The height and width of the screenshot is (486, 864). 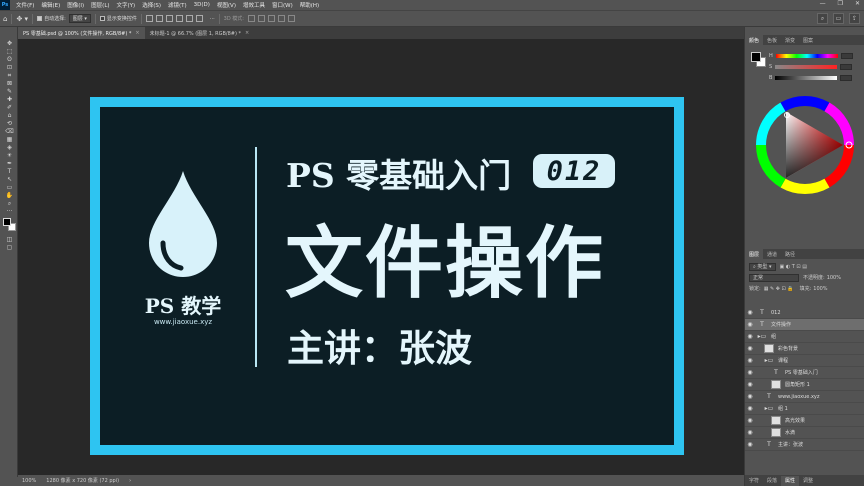 What do you see at coordinates (281, 18) in the screenshot?
I see `slide-3d-icon` at bounding box center [281, 18].